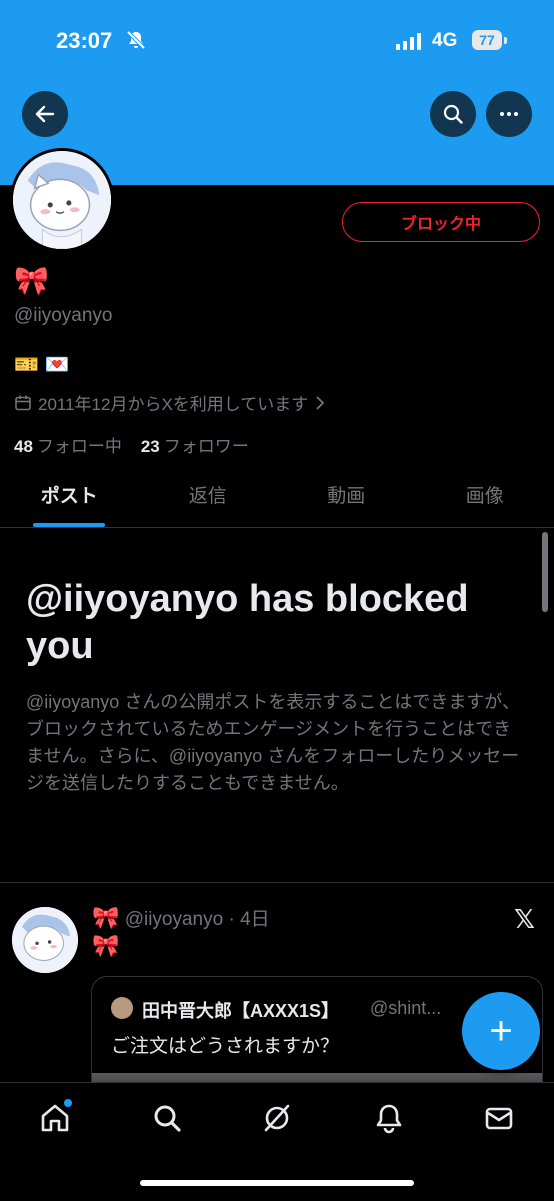 The height and width of the screenshot is (1201, 554). What do you see at coordinates (545, 572) in the screenshot?
I see `scrollbar` at bounding box center [545, 572].